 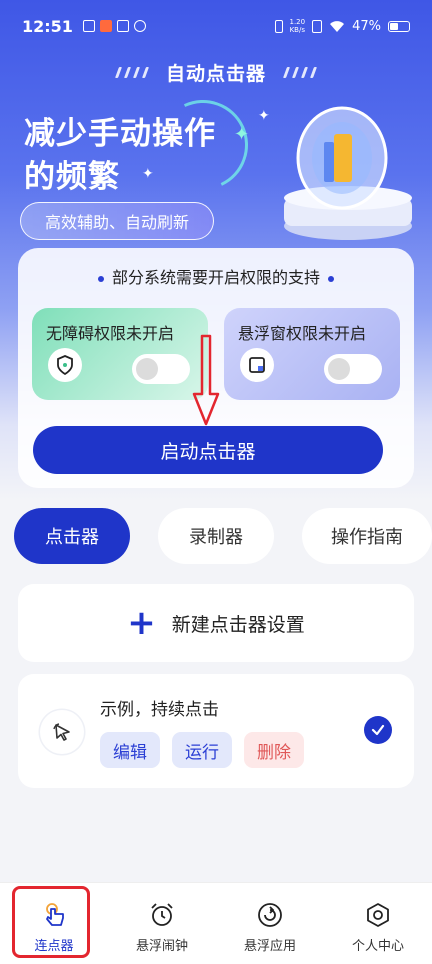 I want to click on permission-notice: 部分系统需要开启权限的支持, so click(x=216, y=276).